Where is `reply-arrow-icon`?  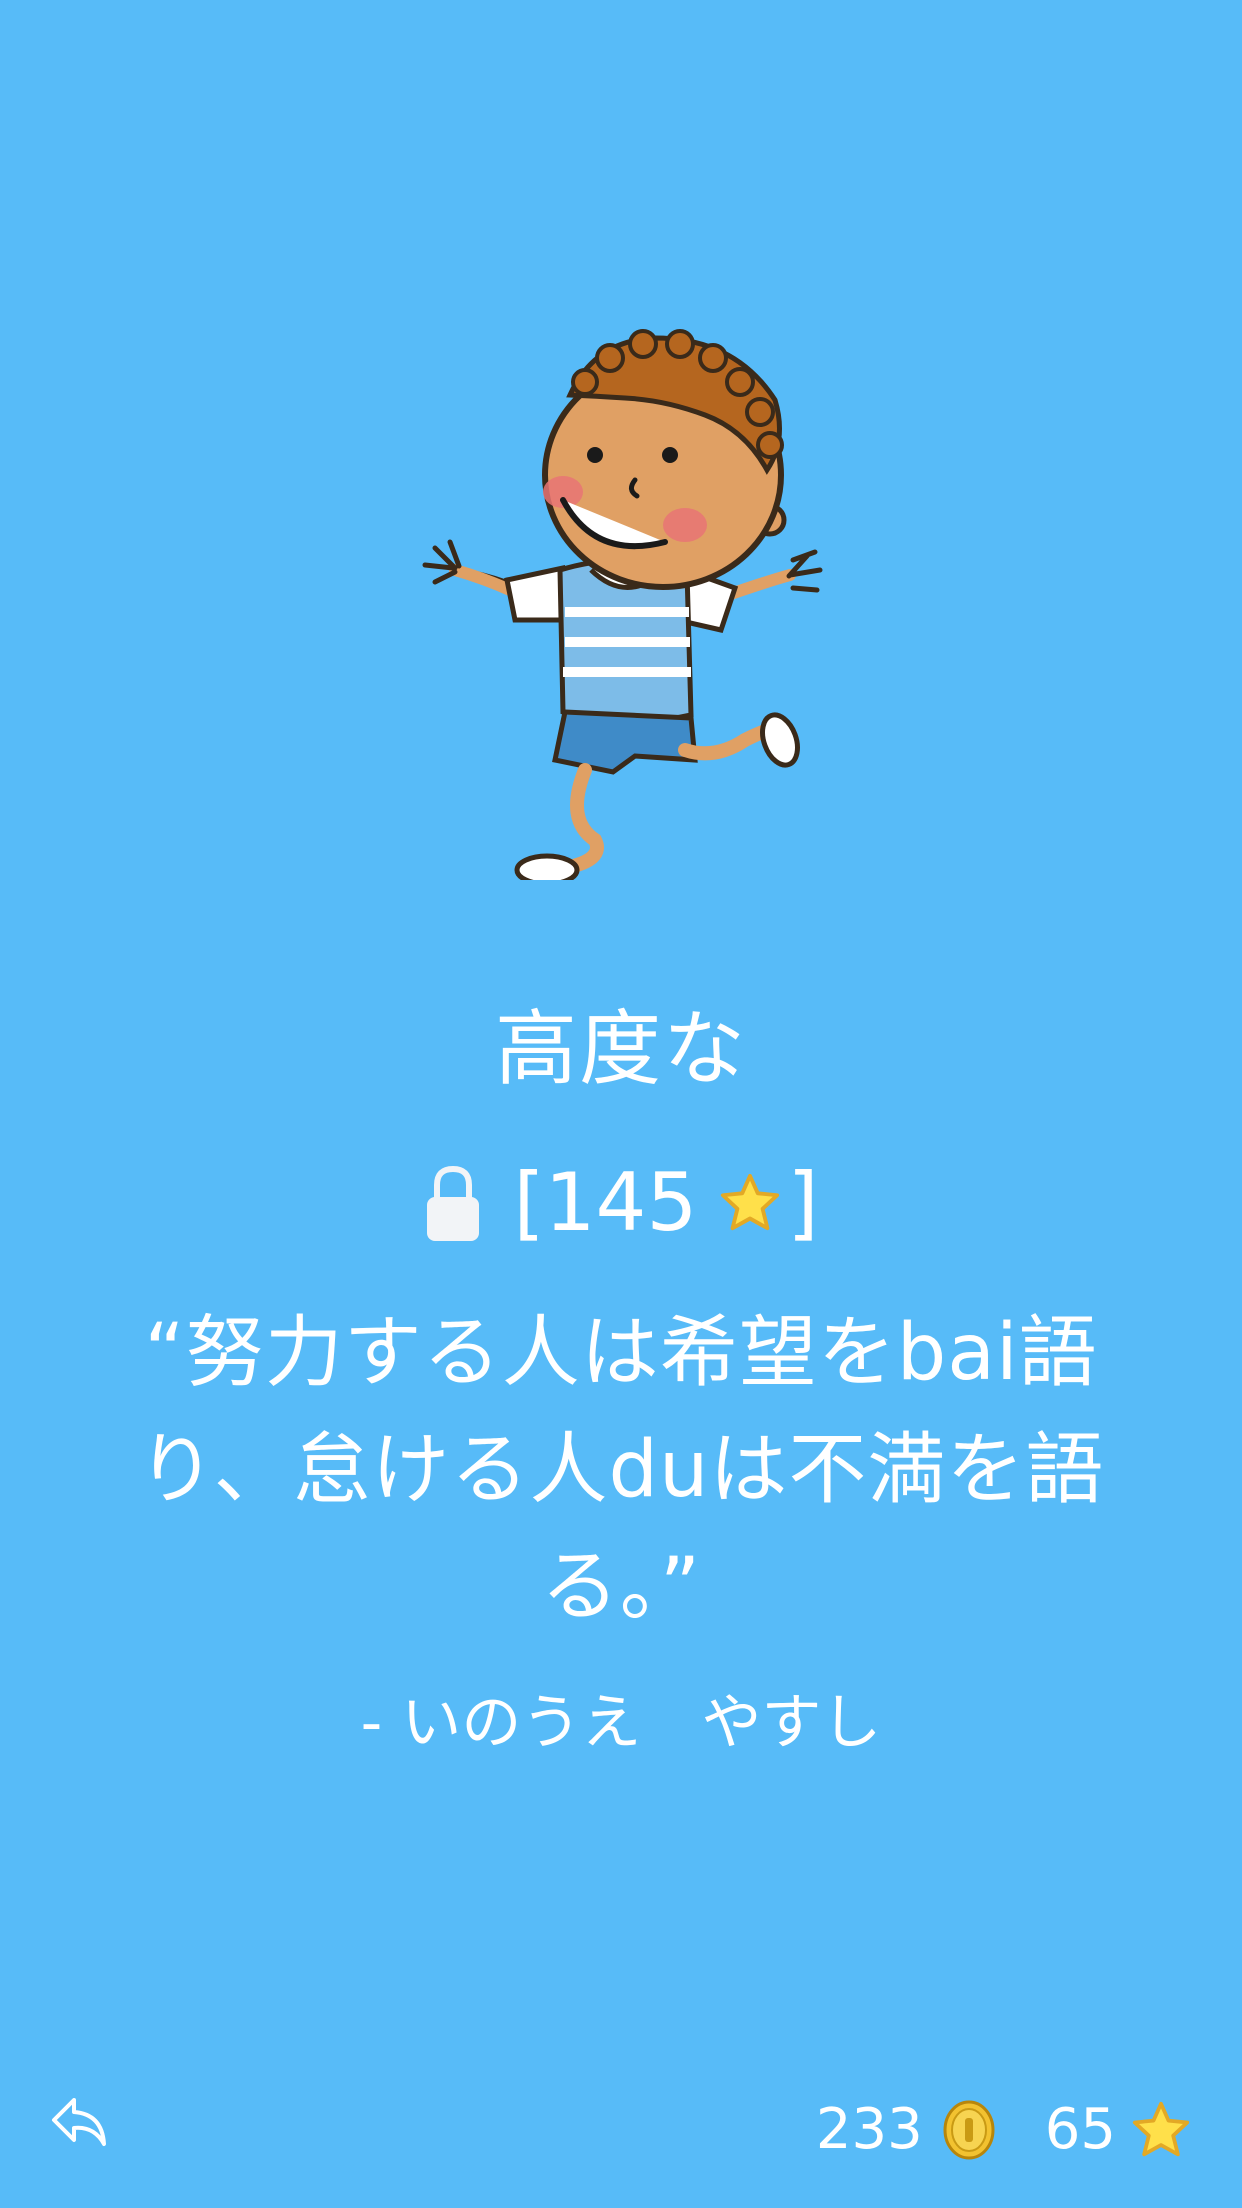 reply-arrow-icon is located at coordinates (79, 2122).